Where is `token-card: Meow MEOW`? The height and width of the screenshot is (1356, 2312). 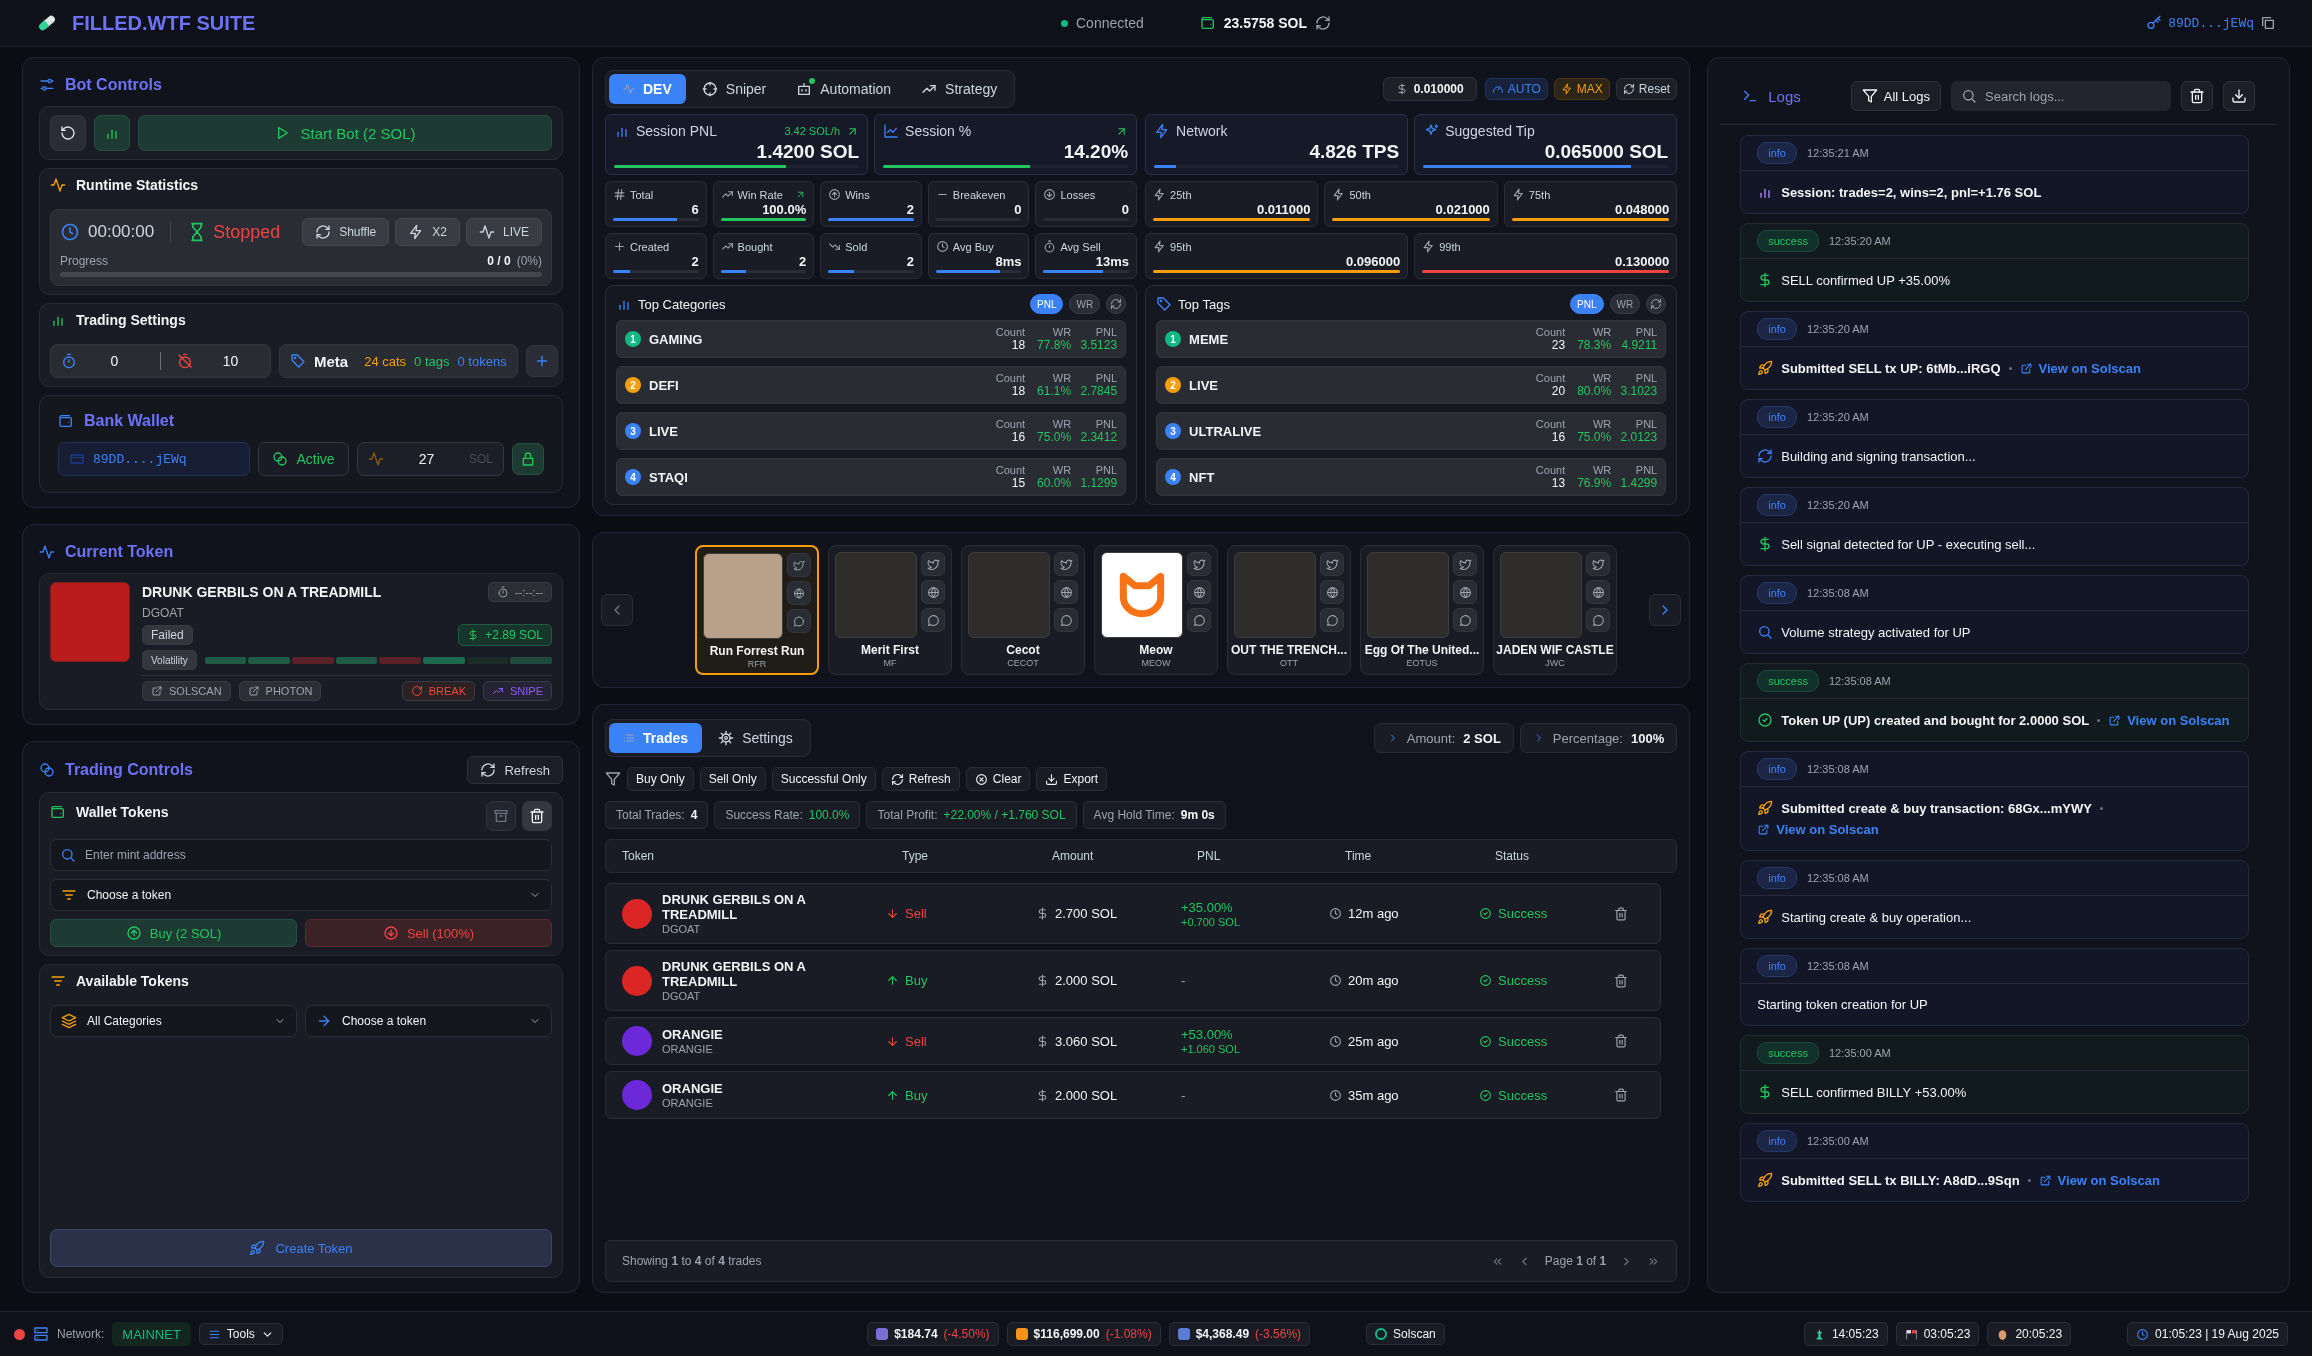
token-card: Meow MEOW is located at coordinates (1156, 610).